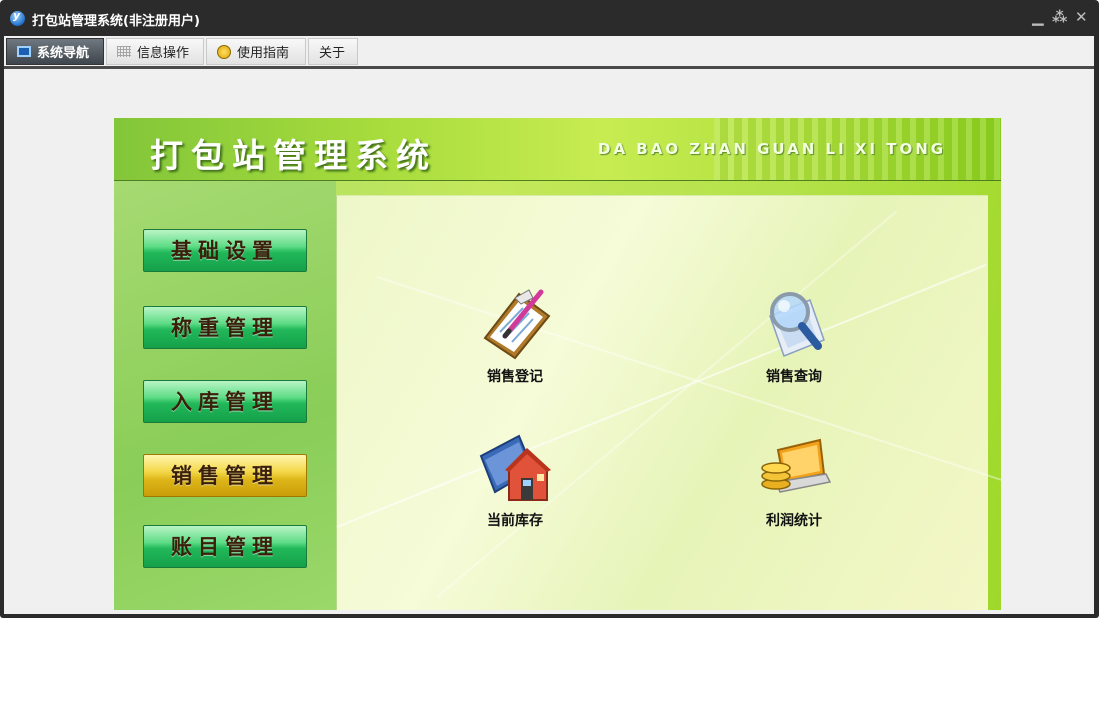 The height and width of the screenshot is (723, 1099). Describe the element at coordinates (263, 53) in the screenshot. I see `menu-item-label: 使用指南` at that location.